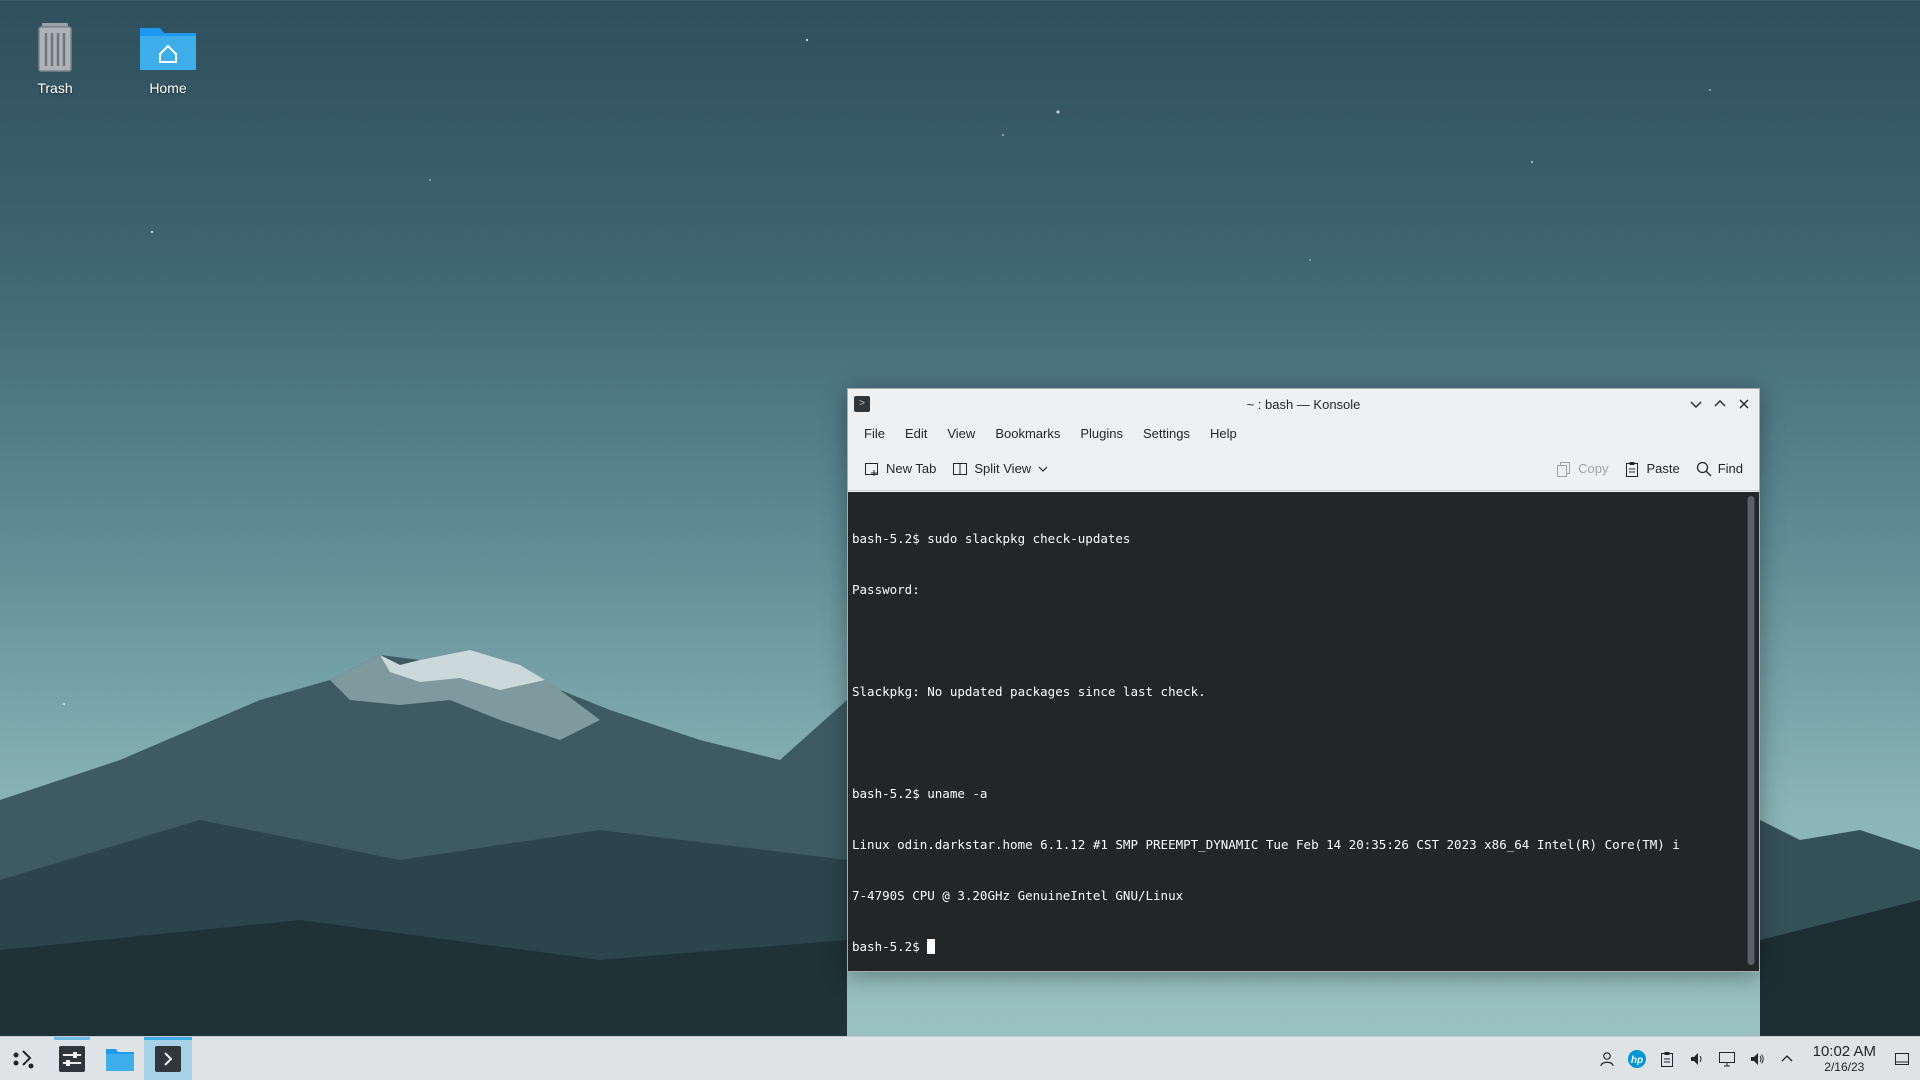 This screenshot has height=1080, width=1920. I want to click on folder-icon, so click(120, 1059).